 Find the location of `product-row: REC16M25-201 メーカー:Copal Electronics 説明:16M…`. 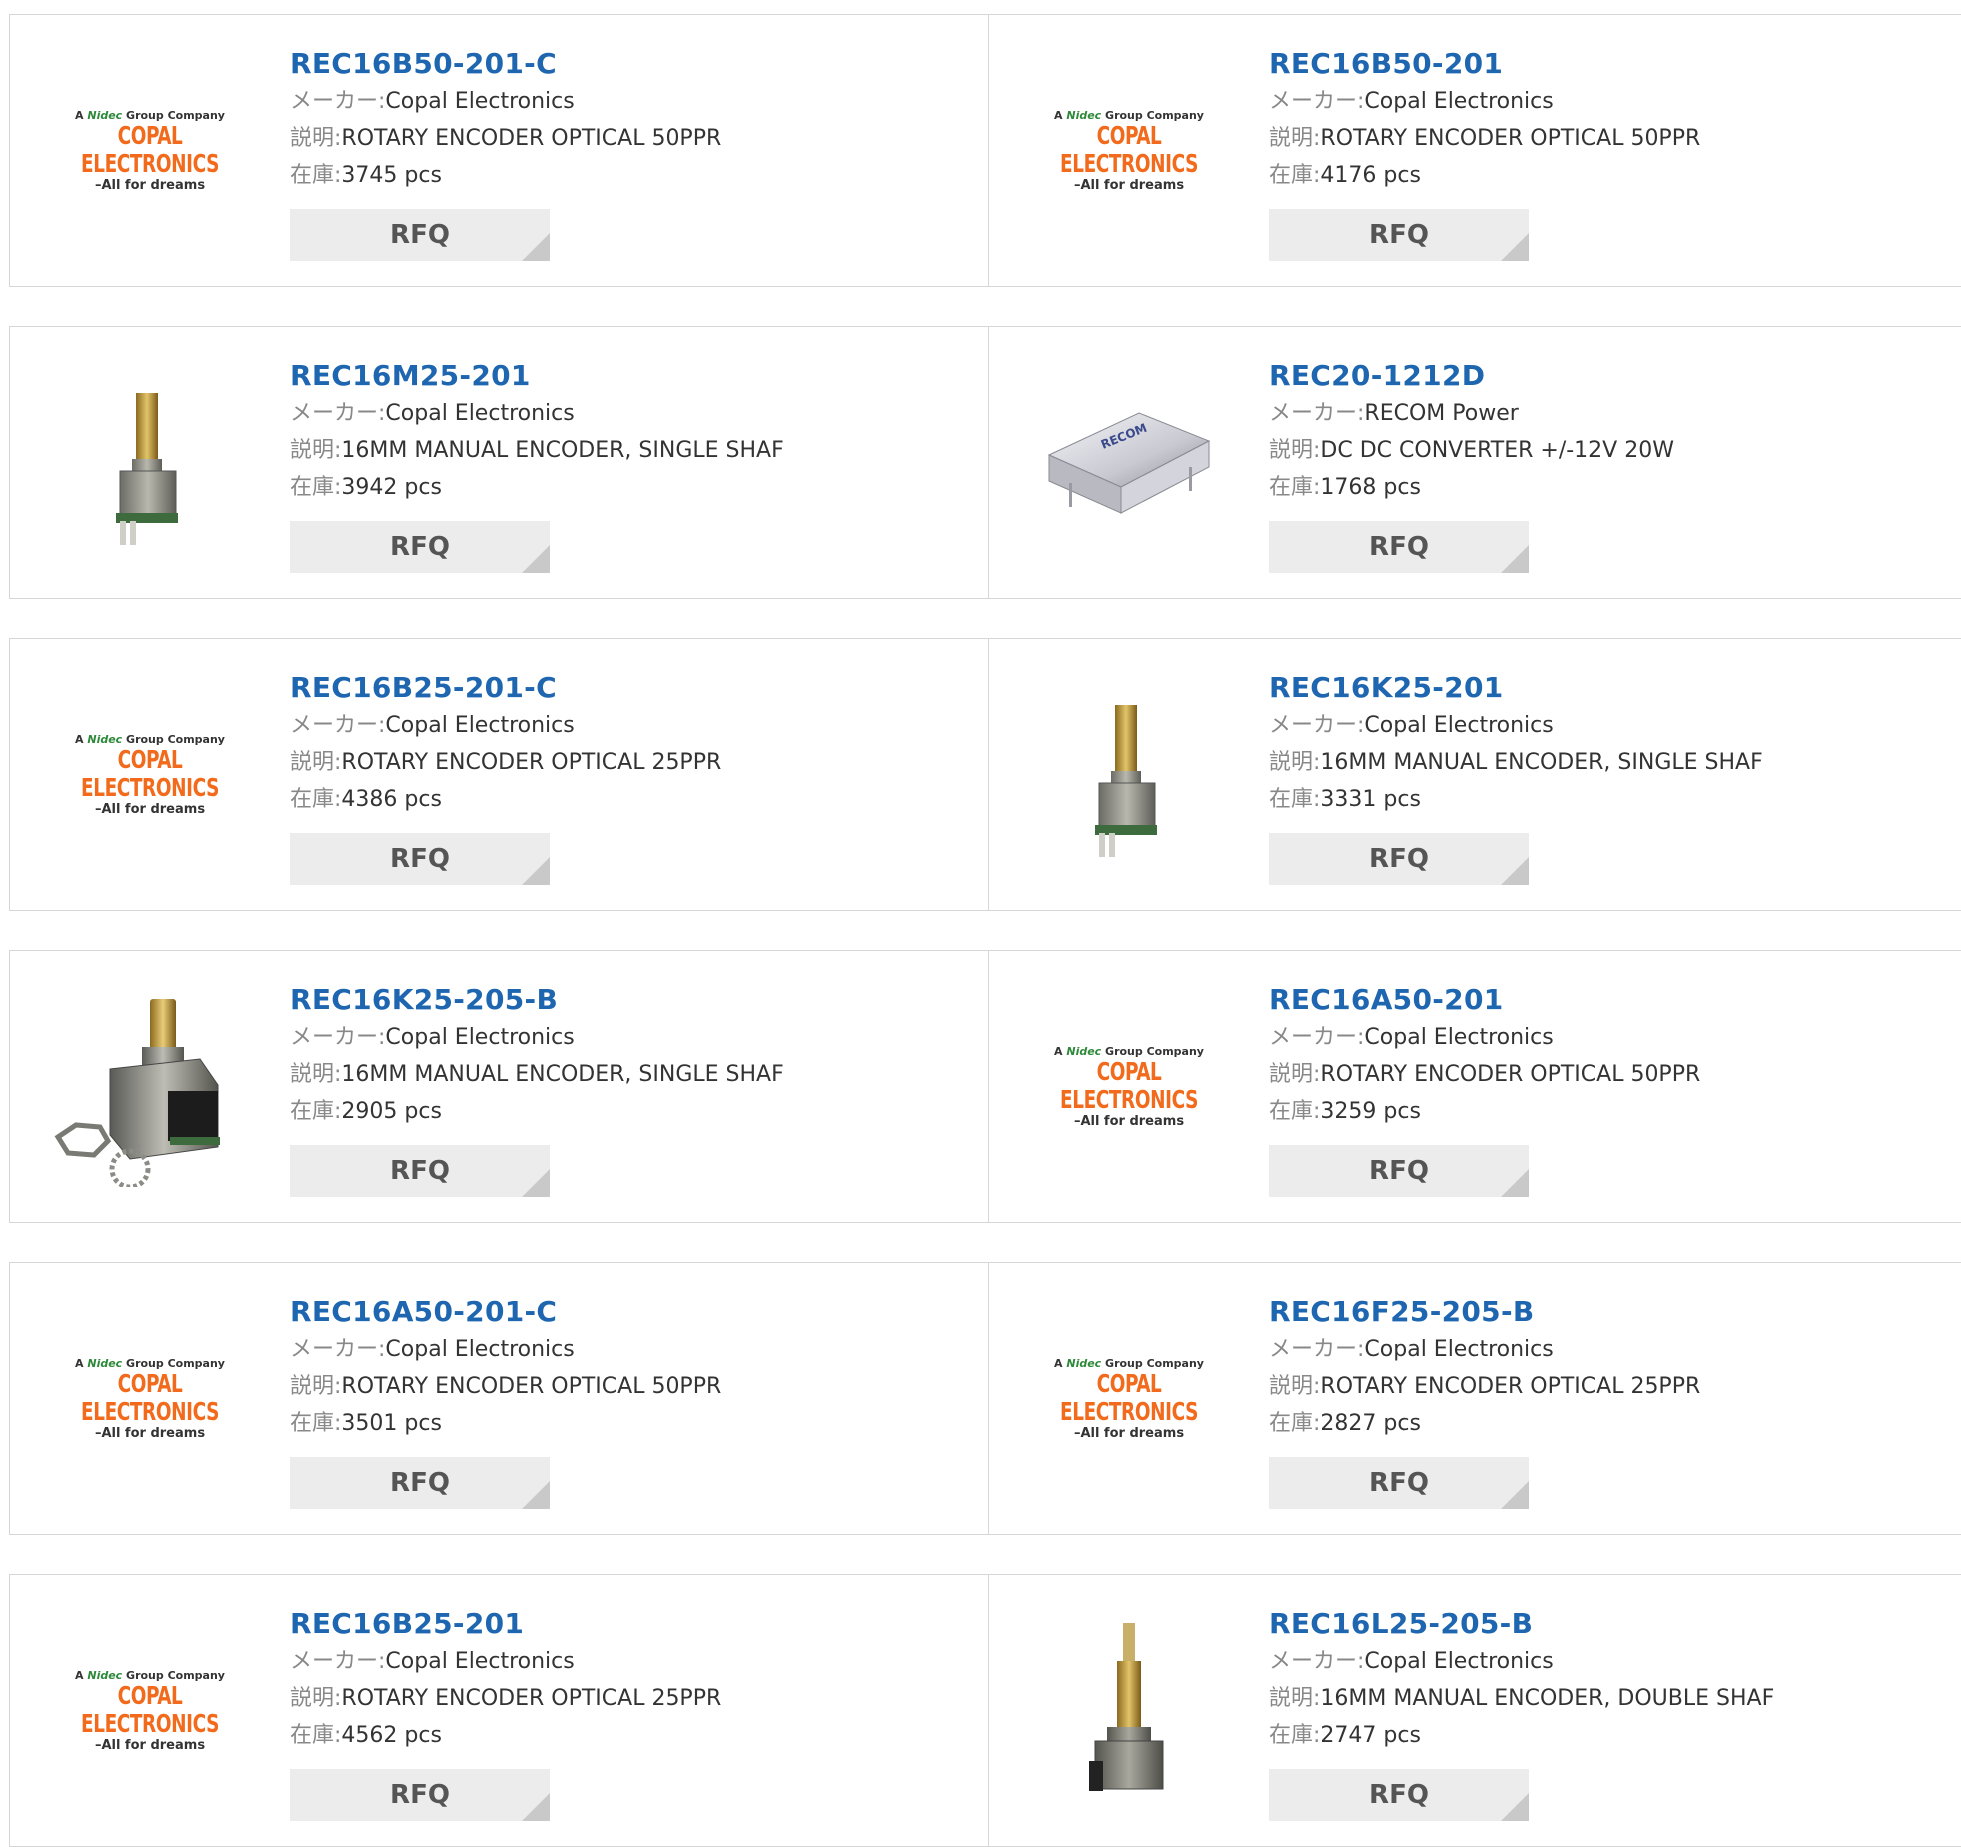

product-row: REC16M25-201 メーカー:Copal Electronics 説明:16M… is located at coordinates (985, 462).